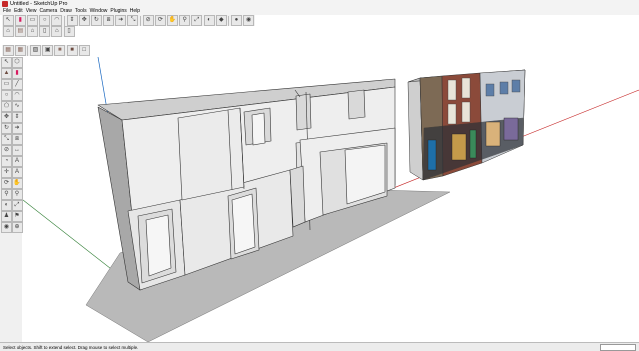 The height and width of the screenshot is (351, 639). I want to click on right-view-icon: ▯, so click(45, 31).